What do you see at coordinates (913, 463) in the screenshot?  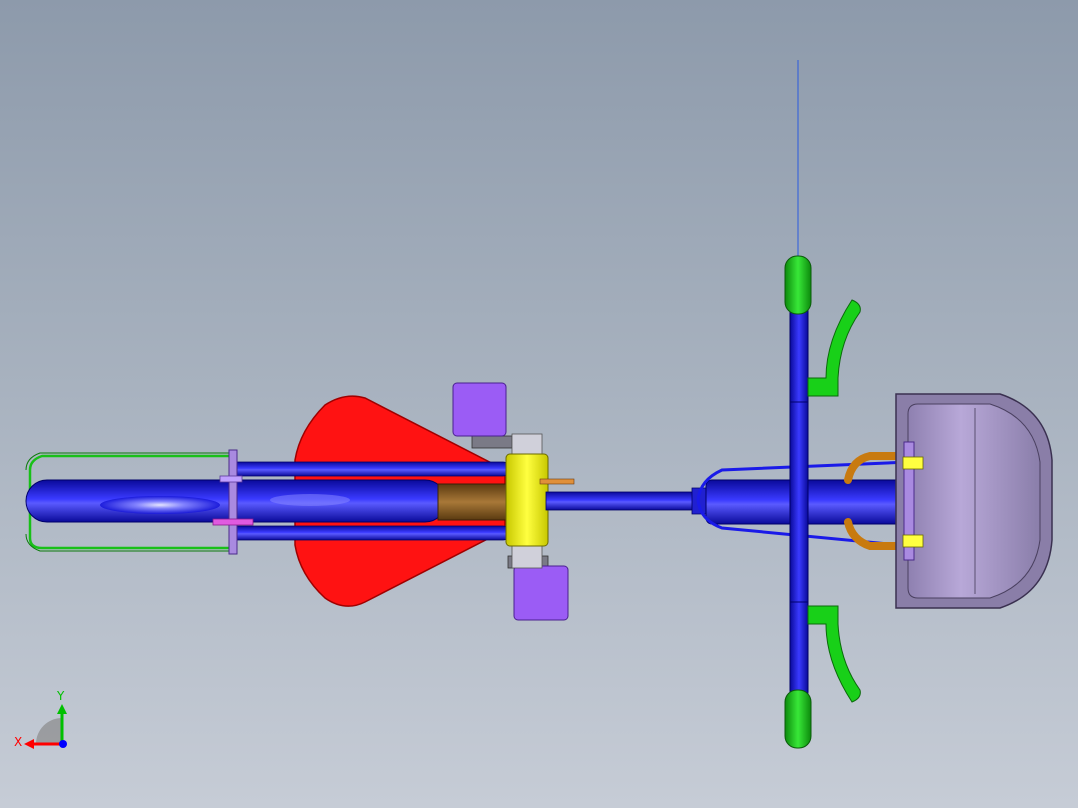 I see `front-axle-cap-top` at bounding box center [913, 463].